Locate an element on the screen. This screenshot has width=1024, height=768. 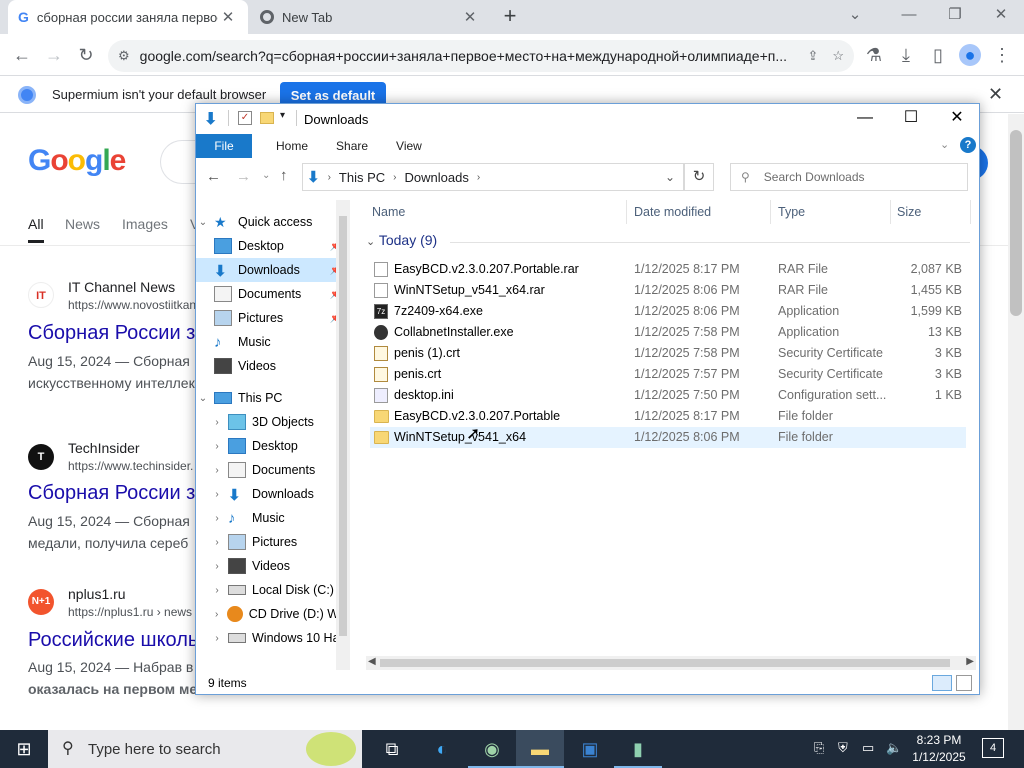
network-icon: ▭ is located at coordinates (868, 748).